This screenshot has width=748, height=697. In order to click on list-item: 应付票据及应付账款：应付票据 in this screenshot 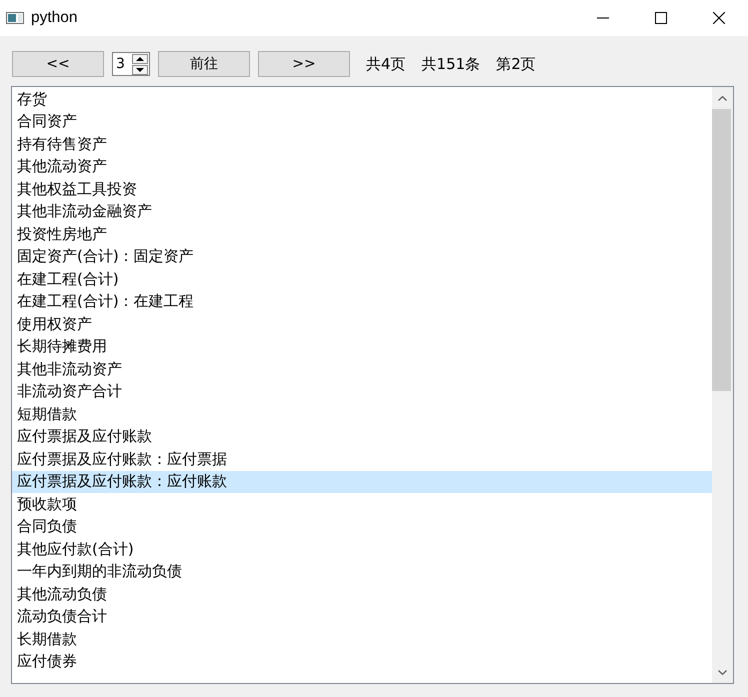, I will do `click(362, 459)`.